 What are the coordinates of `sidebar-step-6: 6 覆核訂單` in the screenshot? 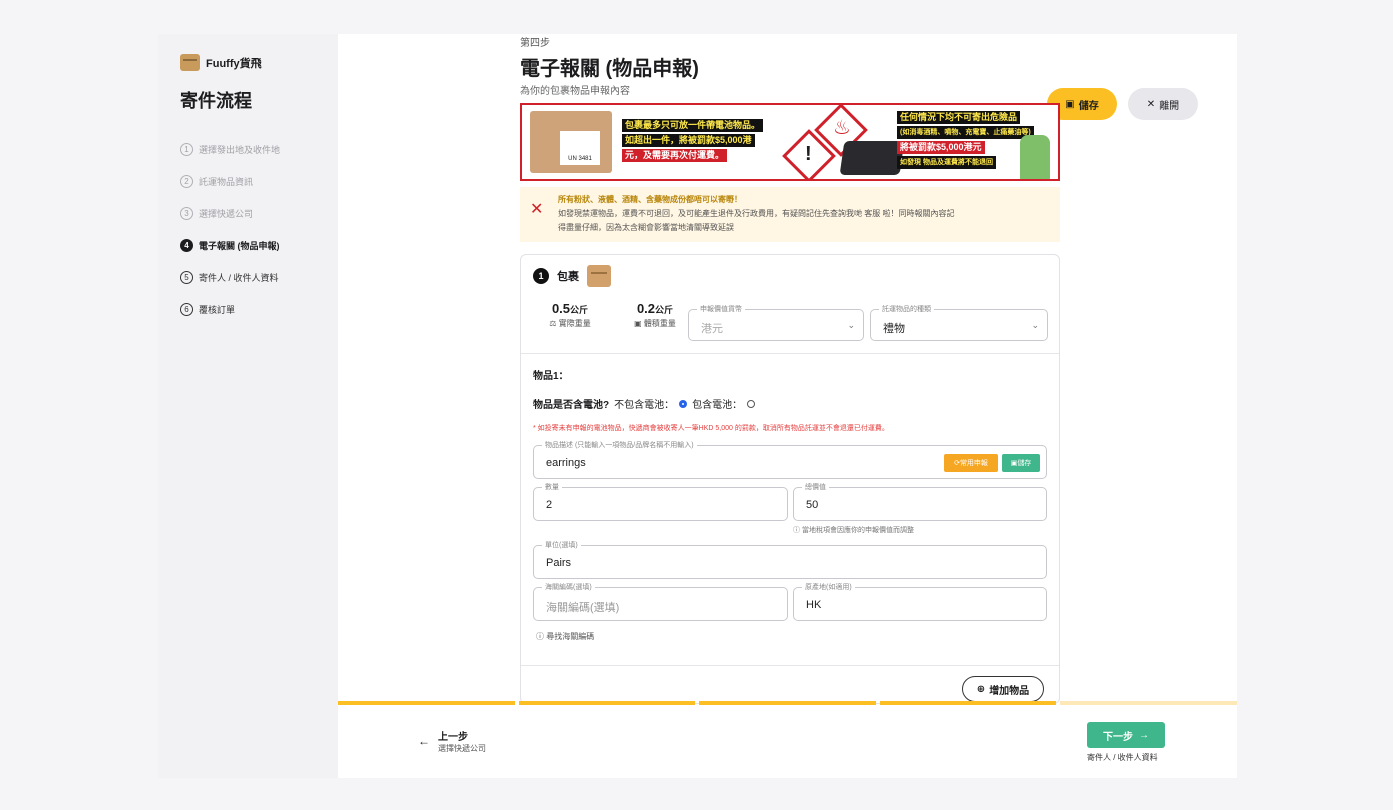 It's located at (248, 309).